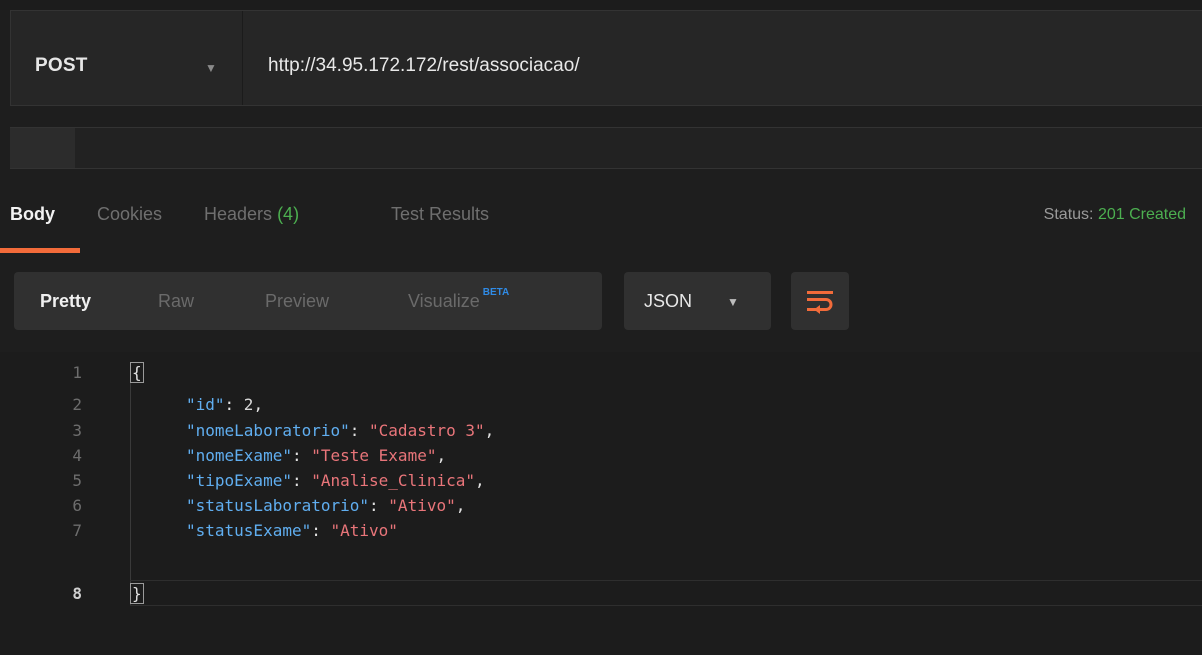  What do you see at coordinates (440, 214) in the screenshot?
I see `tab-test-results: Test Results` at bounding box center [440, 214].